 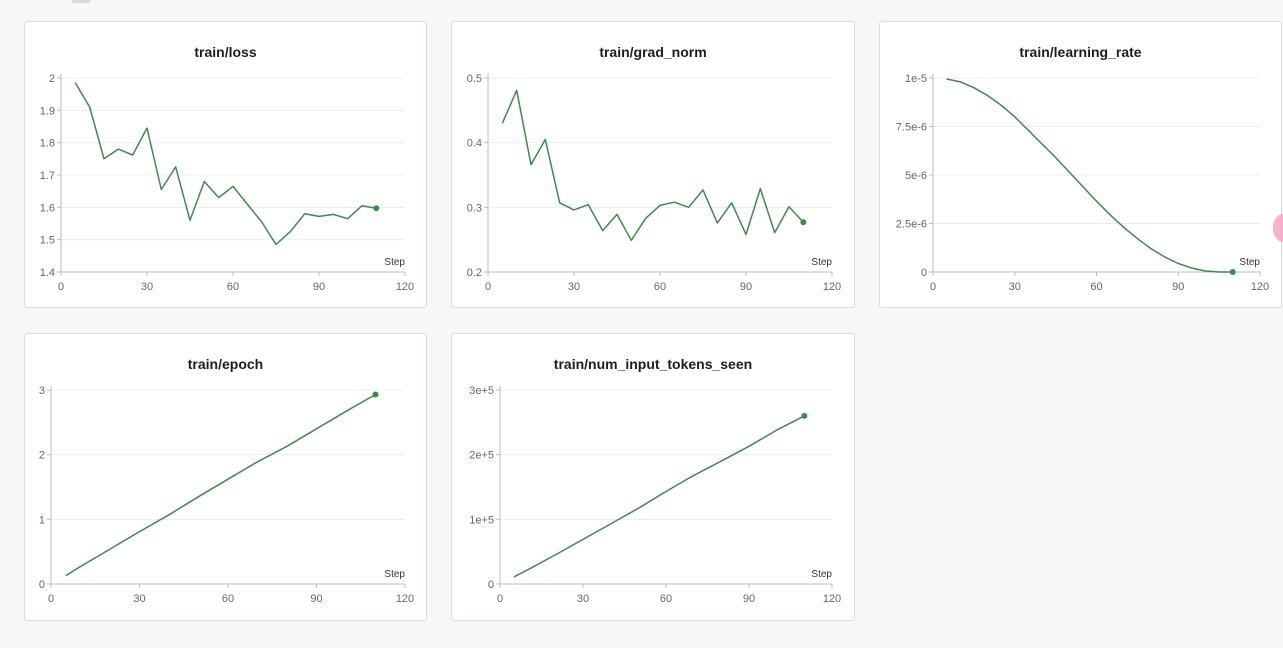 What do you see at coordinates (652, 52) in the screenshot?
I see `chart-title: train/grad_norm` at bounding box center [652, 52].